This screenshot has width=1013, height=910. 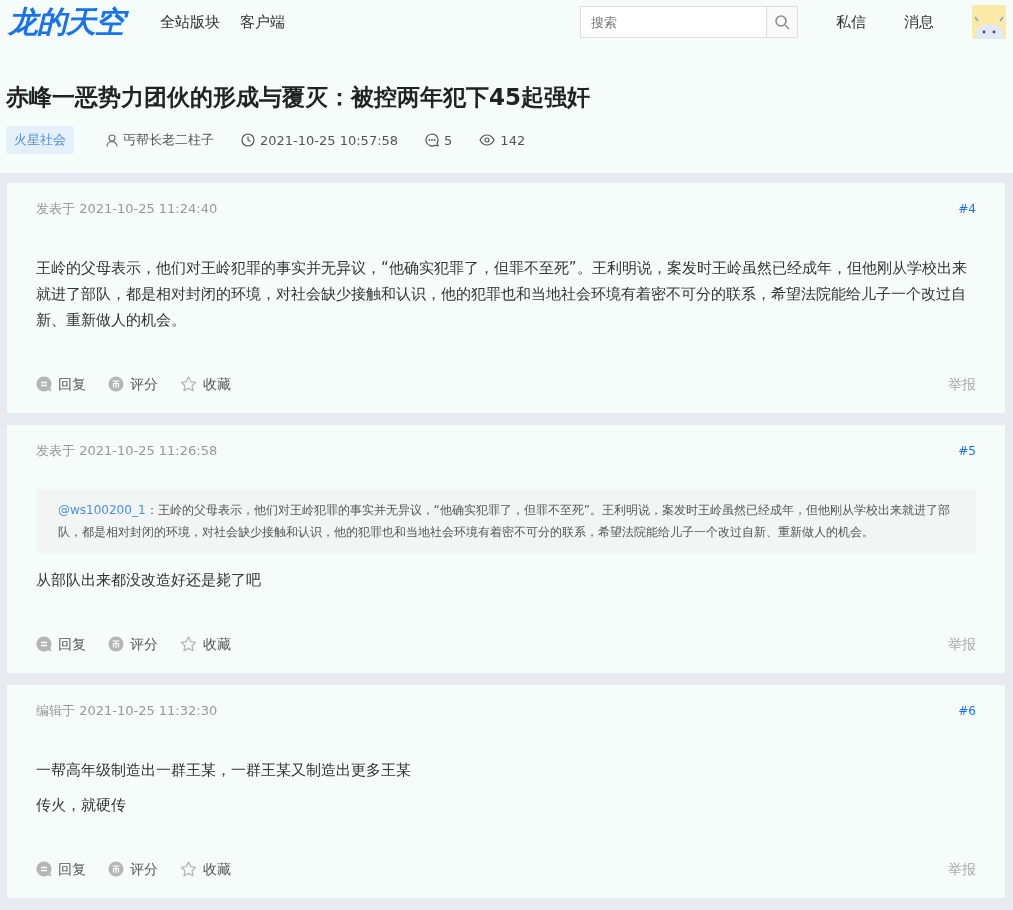 What do you see at coordinates (432, 140) in the screenshot?
I see `comment-icon` at bounding box center [432, 140].